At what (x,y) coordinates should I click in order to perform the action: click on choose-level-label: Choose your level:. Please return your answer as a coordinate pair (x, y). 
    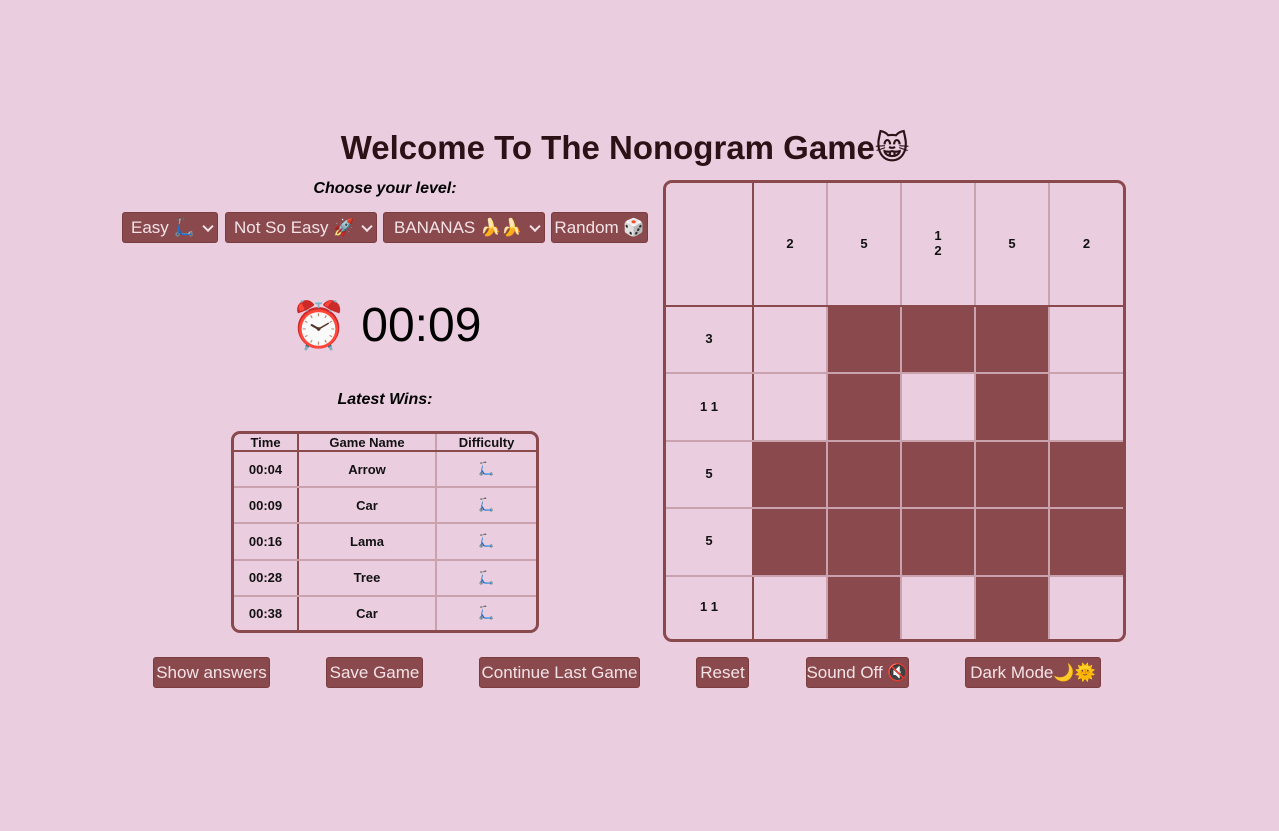
    Looking at the image, I should click on (385, 188).